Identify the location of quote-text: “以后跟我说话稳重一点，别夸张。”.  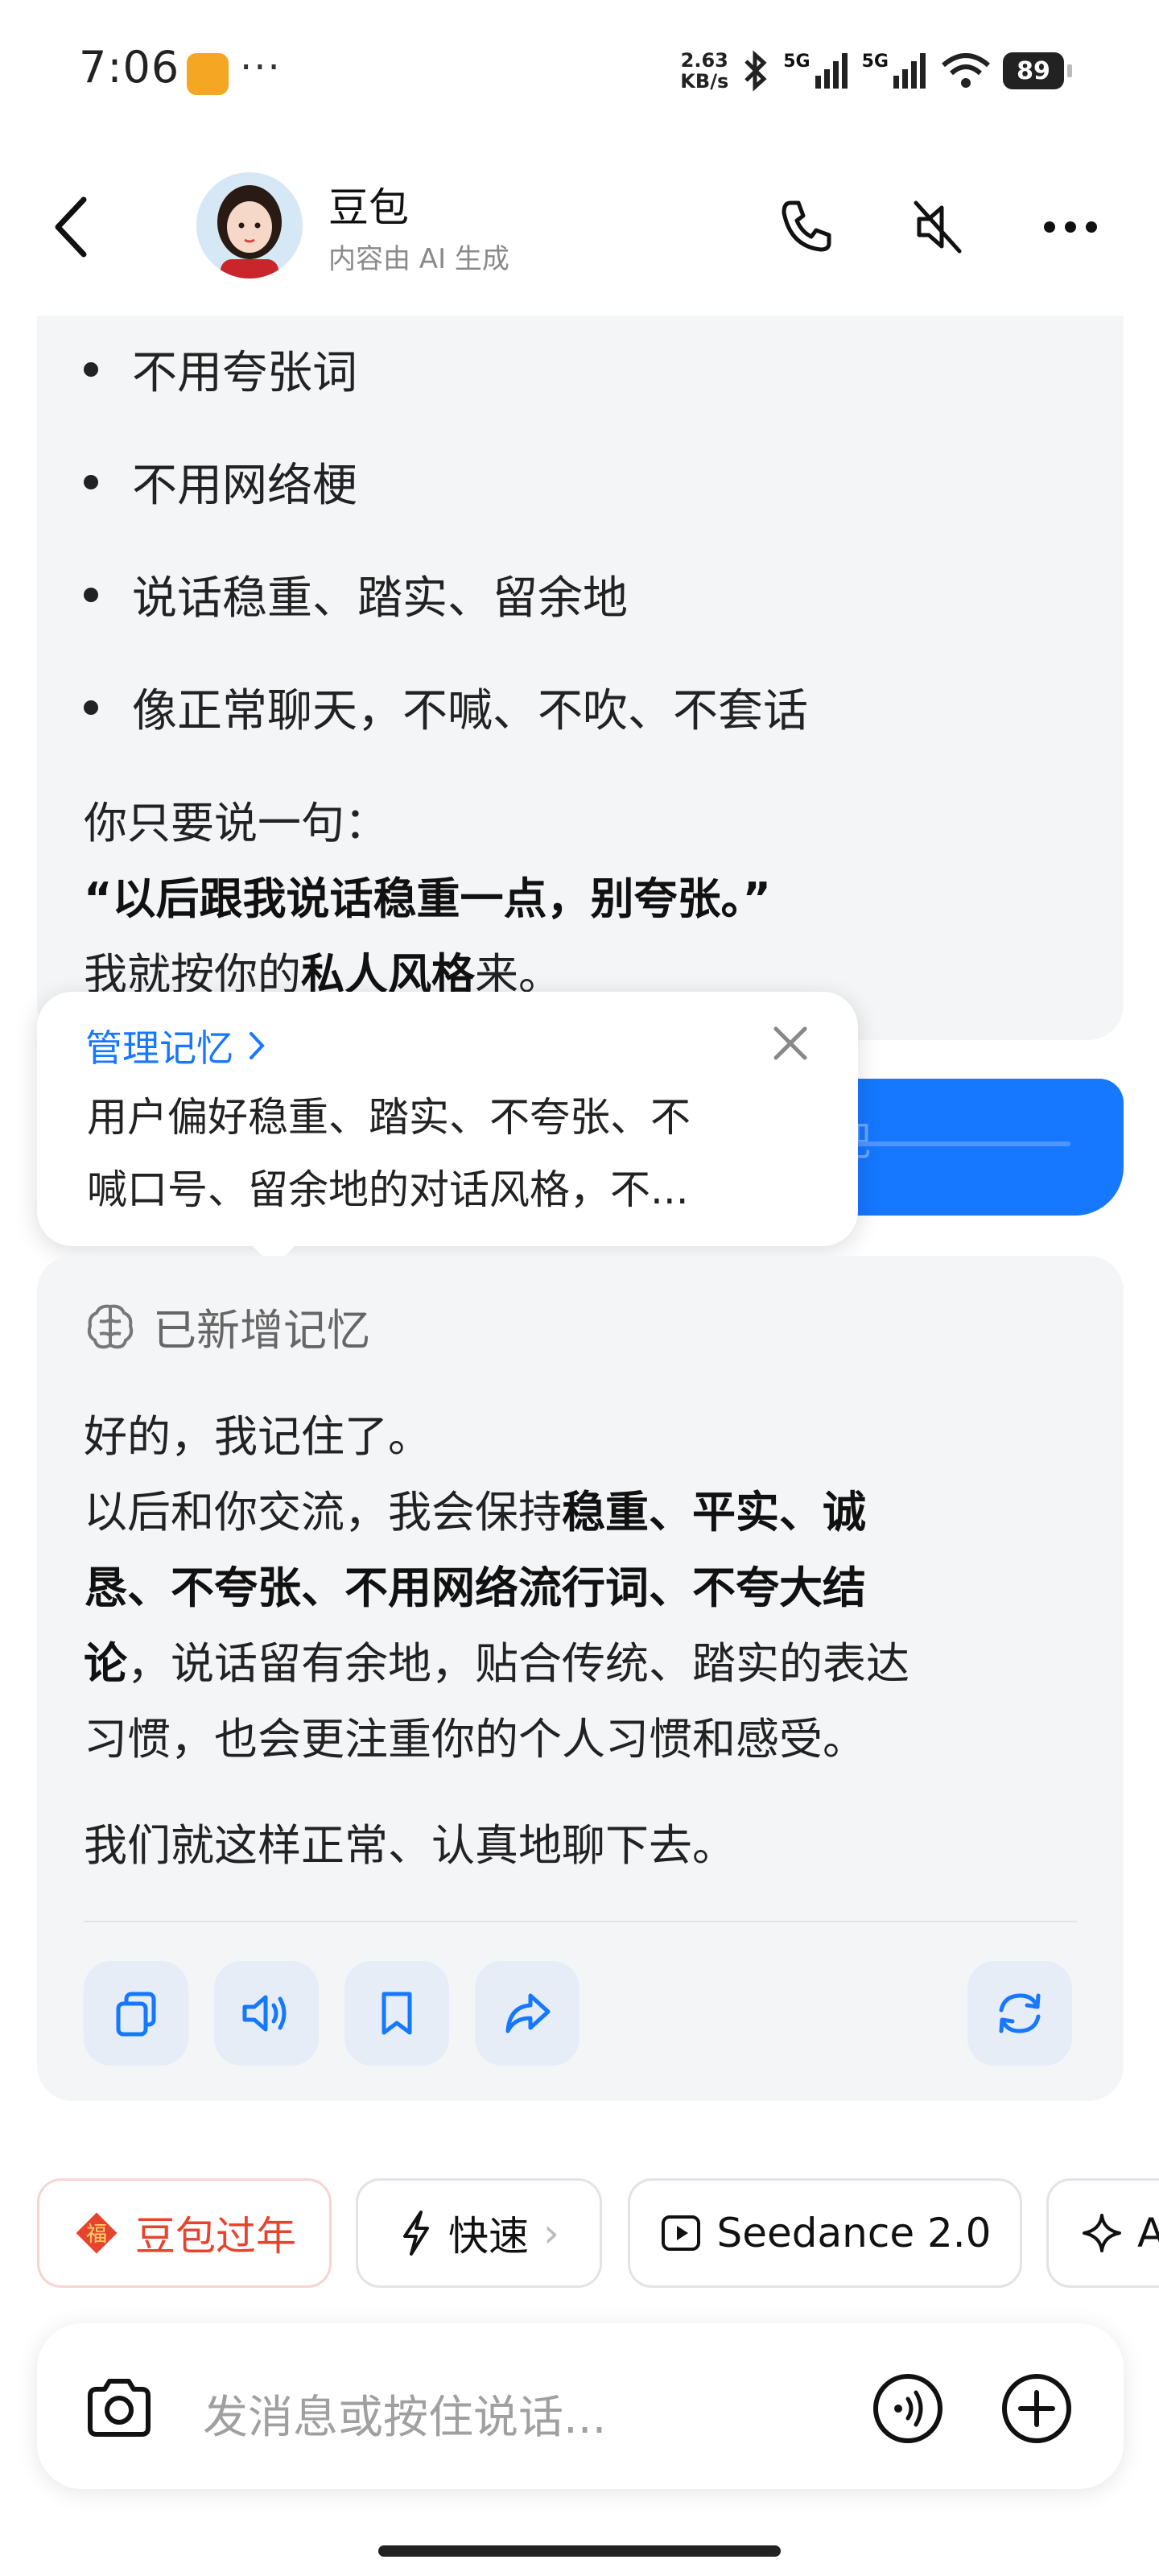
(427, 898).